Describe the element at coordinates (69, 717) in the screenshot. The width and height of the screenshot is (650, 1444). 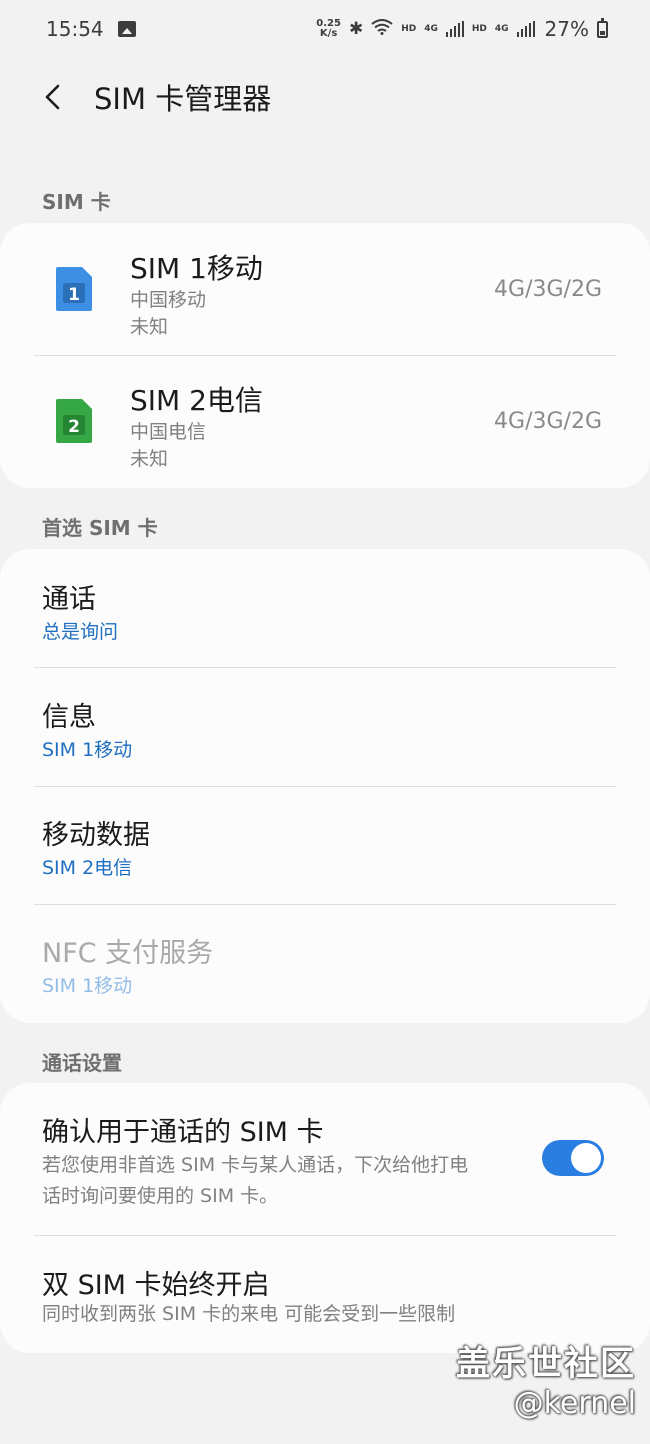
I see `pref-item-title: 信息` at that location.